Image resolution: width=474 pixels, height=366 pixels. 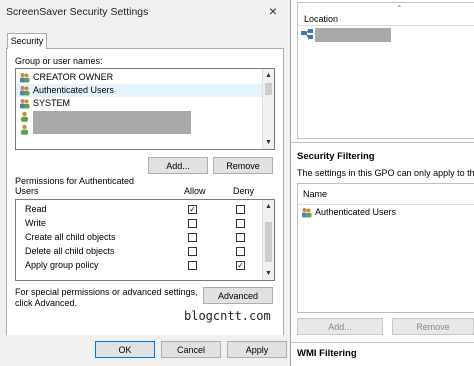 What do you see at coordinates (268, 109) in the screenshot?
I see `user-list-scrollbar: ▲ ▼` at bounding box center [268, 109].